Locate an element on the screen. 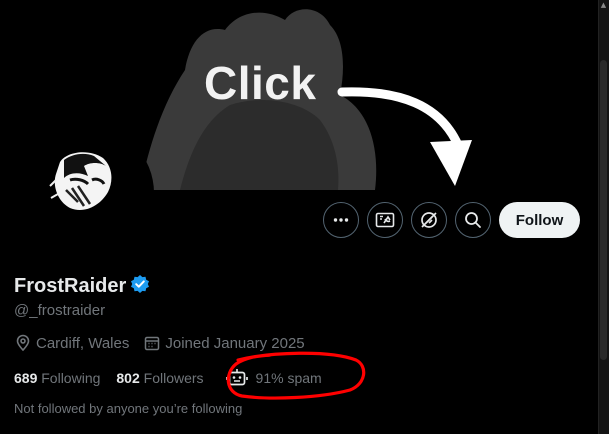  handle: @_frostraider is located at coordinates (60, 310).